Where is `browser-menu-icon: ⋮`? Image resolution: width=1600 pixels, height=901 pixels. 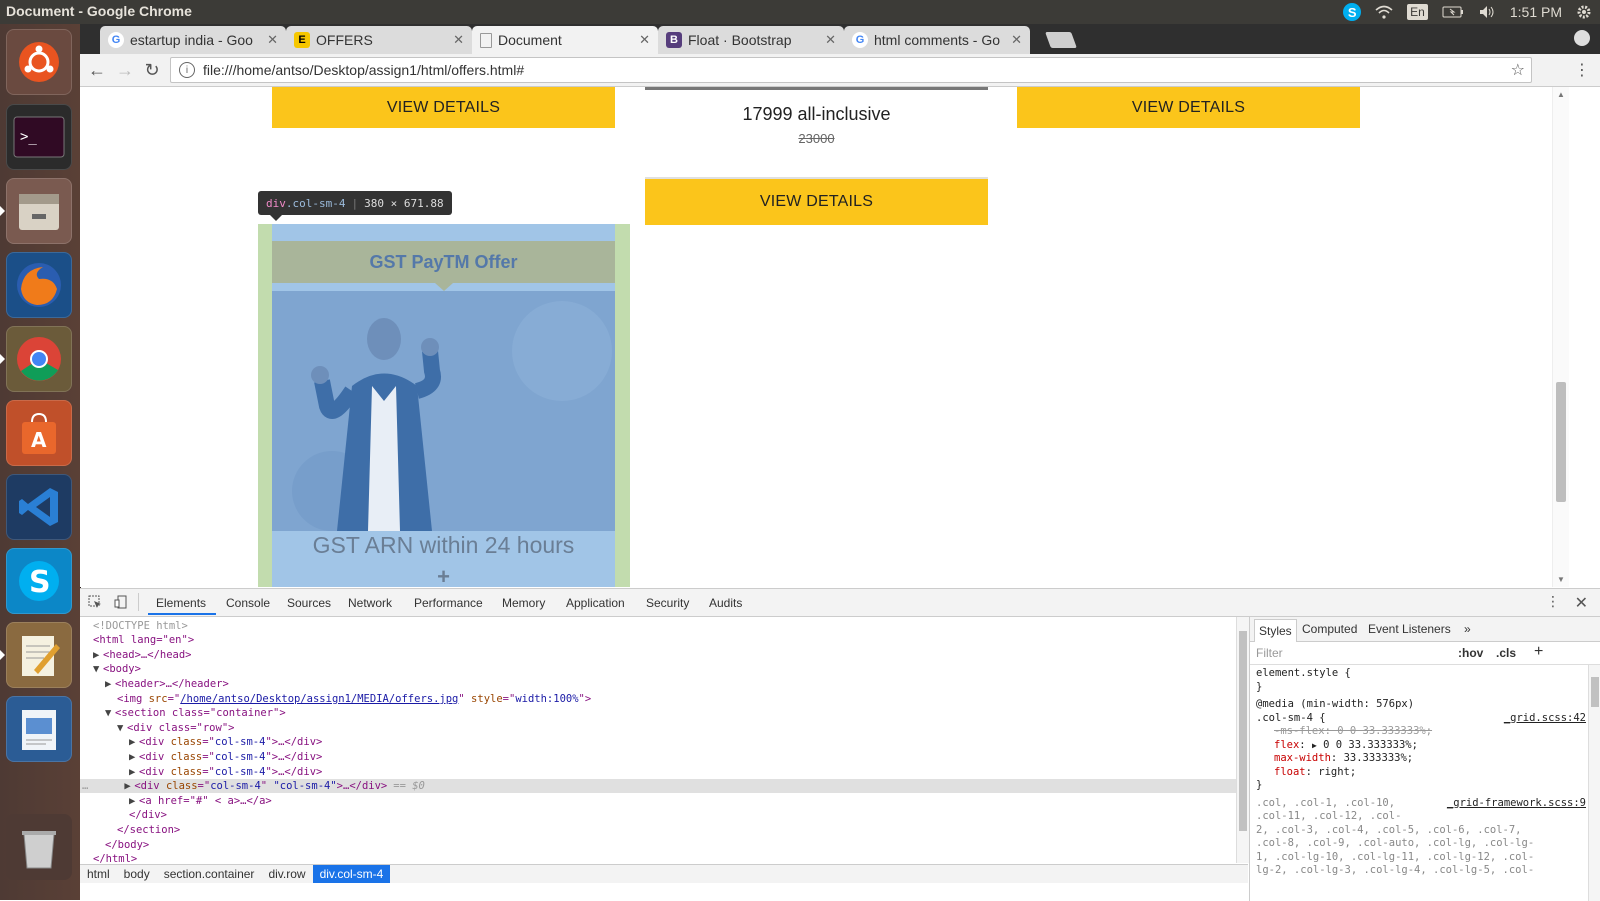 browser-menu-icon: ⋮ is located at coordinates (1582, 70).